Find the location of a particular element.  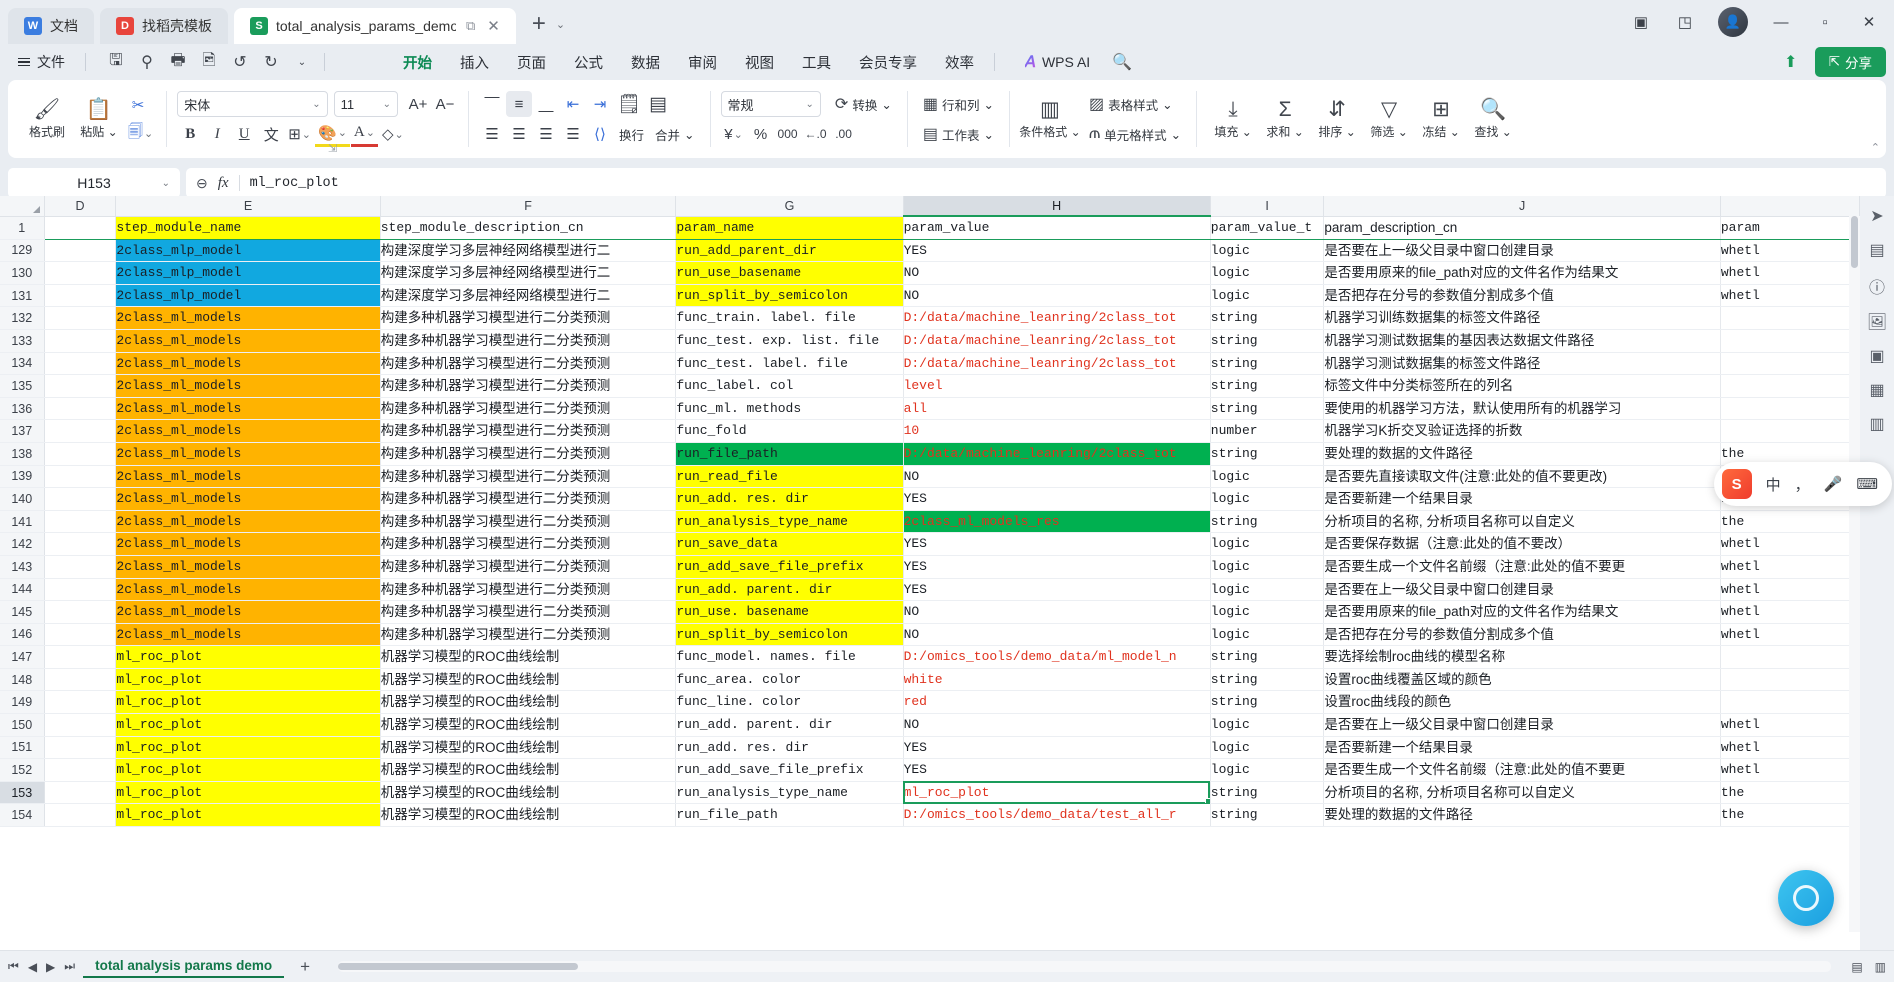

column-header-H: H is located at coordinates (1057, 206).